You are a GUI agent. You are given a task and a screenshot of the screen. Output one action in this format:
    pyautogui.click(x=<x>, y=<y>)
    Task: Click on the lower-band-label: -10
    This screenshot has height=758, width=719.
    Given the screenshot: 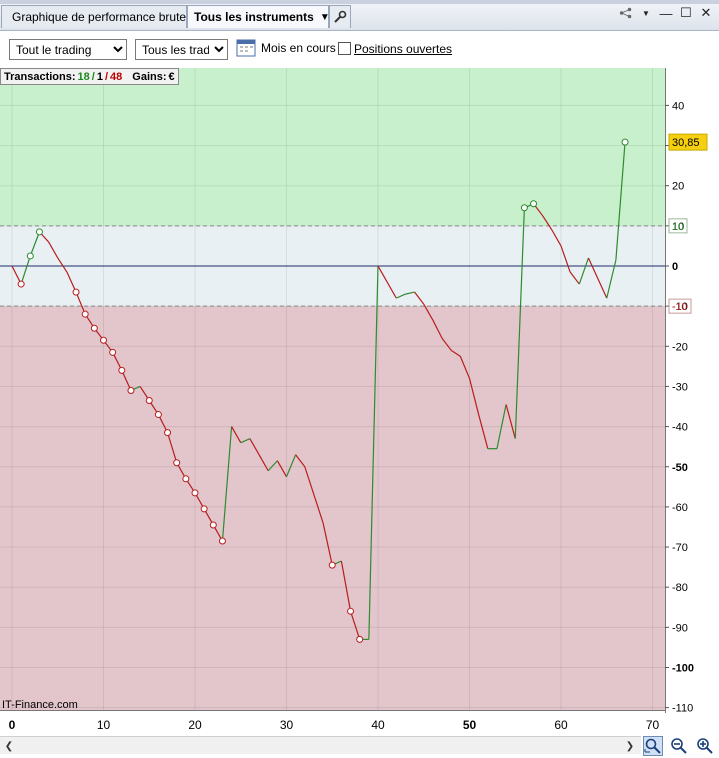 What is the action you would take?
    pyautogui.click(x=679, y=307)
    